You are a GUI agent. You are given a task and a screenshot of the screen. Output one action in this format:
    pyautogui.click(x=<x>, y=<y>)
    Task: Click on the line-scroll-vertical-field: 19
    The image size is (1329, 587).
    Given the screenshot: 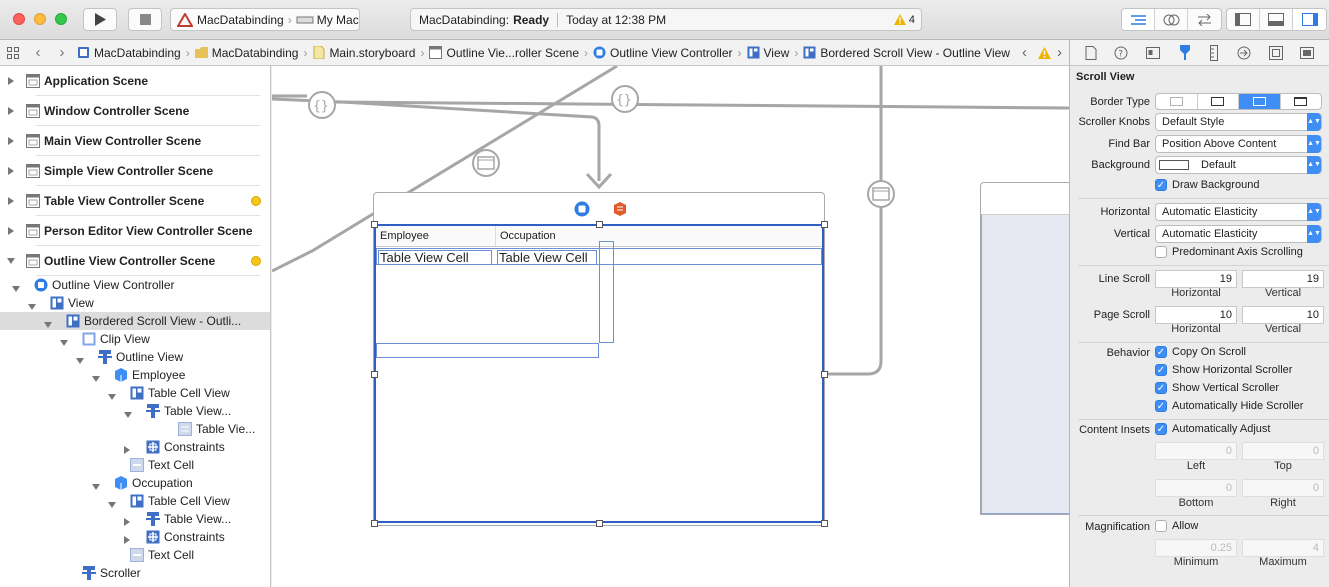 What is the action you would take?
    pyautogui.click(x=1283, y=279)
    